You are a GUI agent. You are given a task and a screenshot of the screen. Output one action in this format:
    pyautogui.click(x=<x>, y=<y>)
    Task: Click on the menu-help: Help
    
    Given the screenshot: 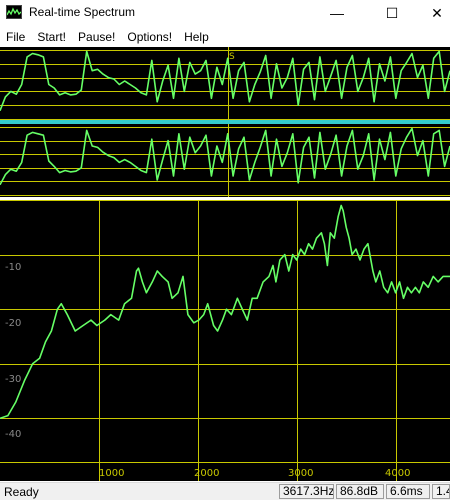 What is the action you would take?
    pyautogui.click(x=196, y=37)
    